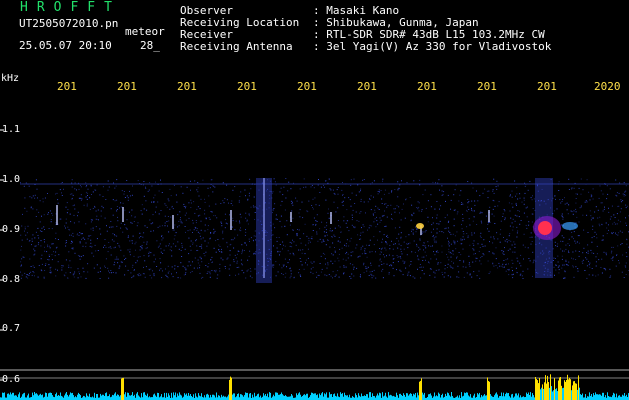  Describe the element at coordinates (11, 179) in the screenshot. I see `freq-tick: 1.0` at that location.